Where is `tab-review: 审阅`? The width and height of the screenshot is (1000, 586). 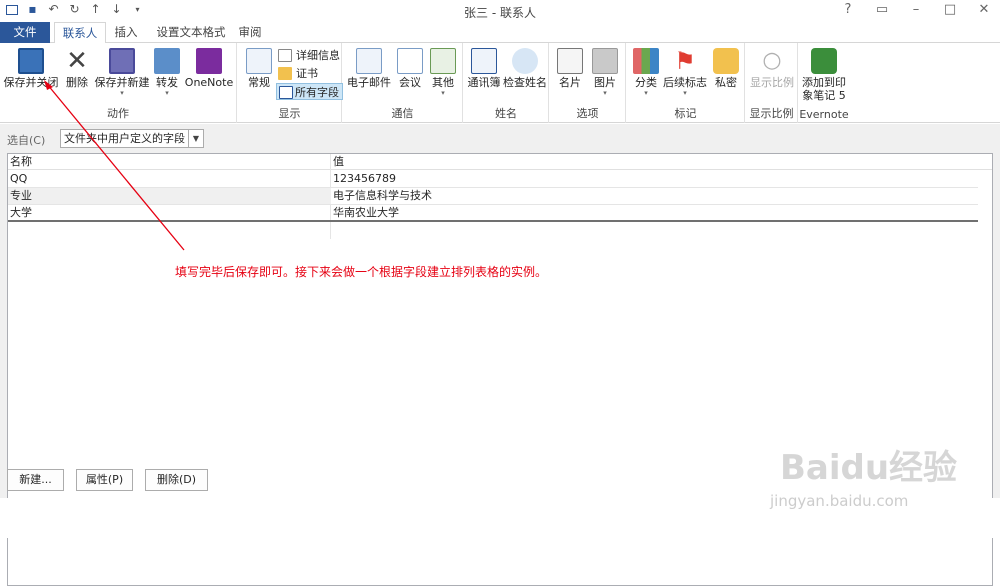 tab-review: 审阅 is located at coordinates (250, 32).